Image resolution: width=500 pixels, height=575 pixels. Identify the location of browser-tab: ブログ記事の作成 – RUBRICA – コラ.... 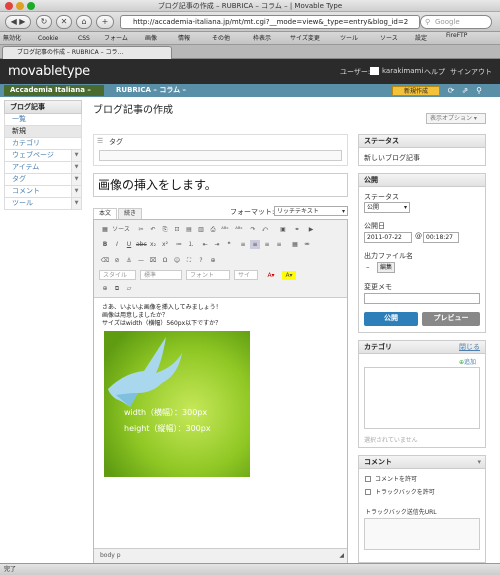
(87, 52).